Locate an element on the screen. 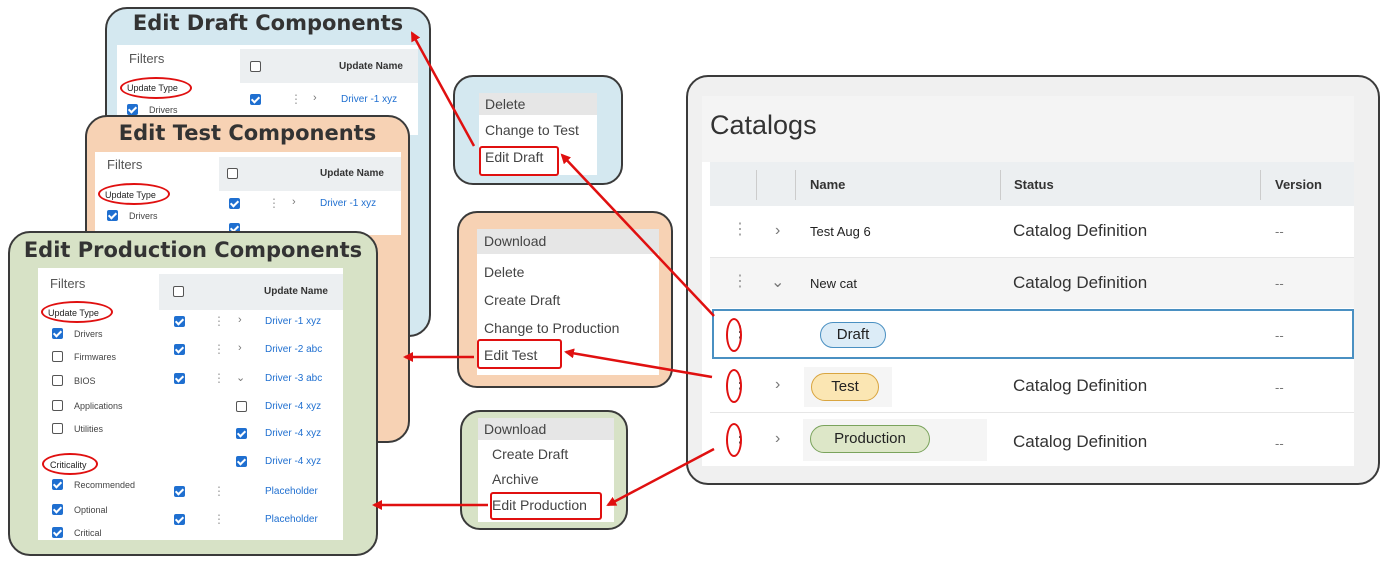 The image size is (1387, 561). arrow-edit-draft-to-card is located at coordinates (443, 89).